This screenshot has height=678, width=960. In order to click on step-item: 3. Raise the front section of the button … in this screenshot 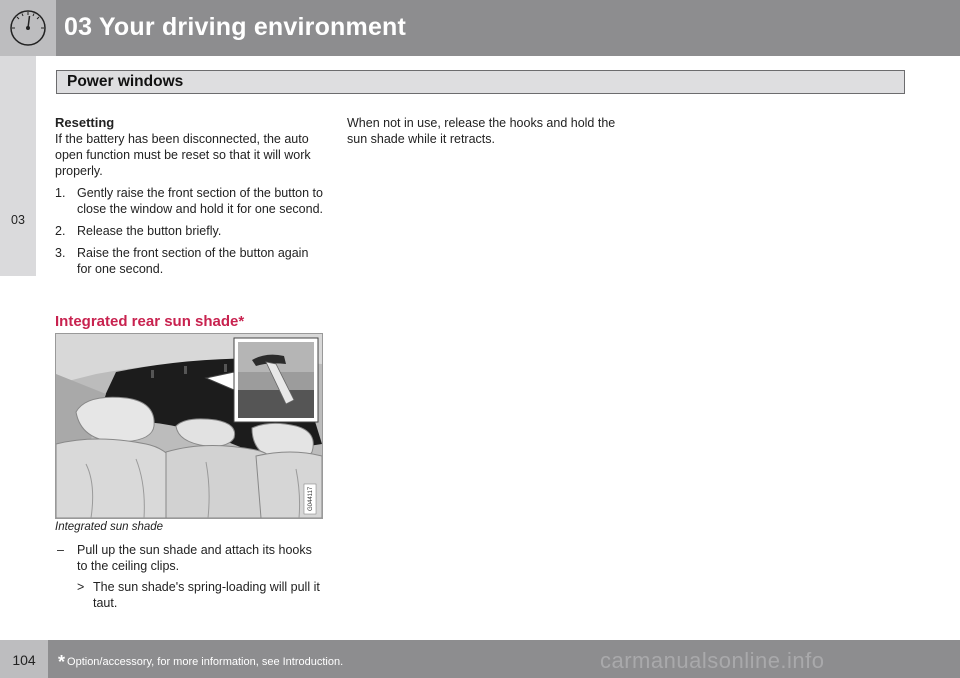, I will do `click(189, 261)`.